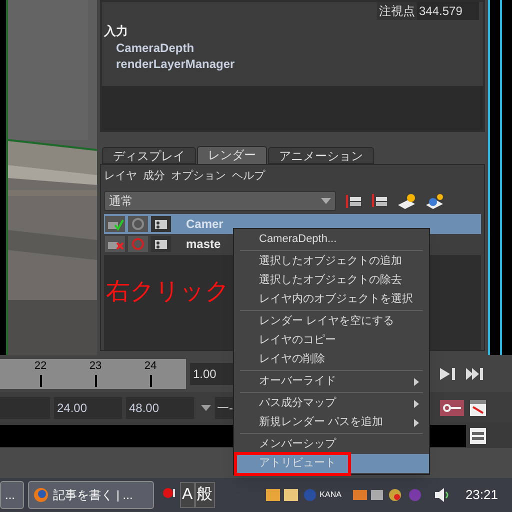  I want to click on frame-number: 22, so click(40, 365).